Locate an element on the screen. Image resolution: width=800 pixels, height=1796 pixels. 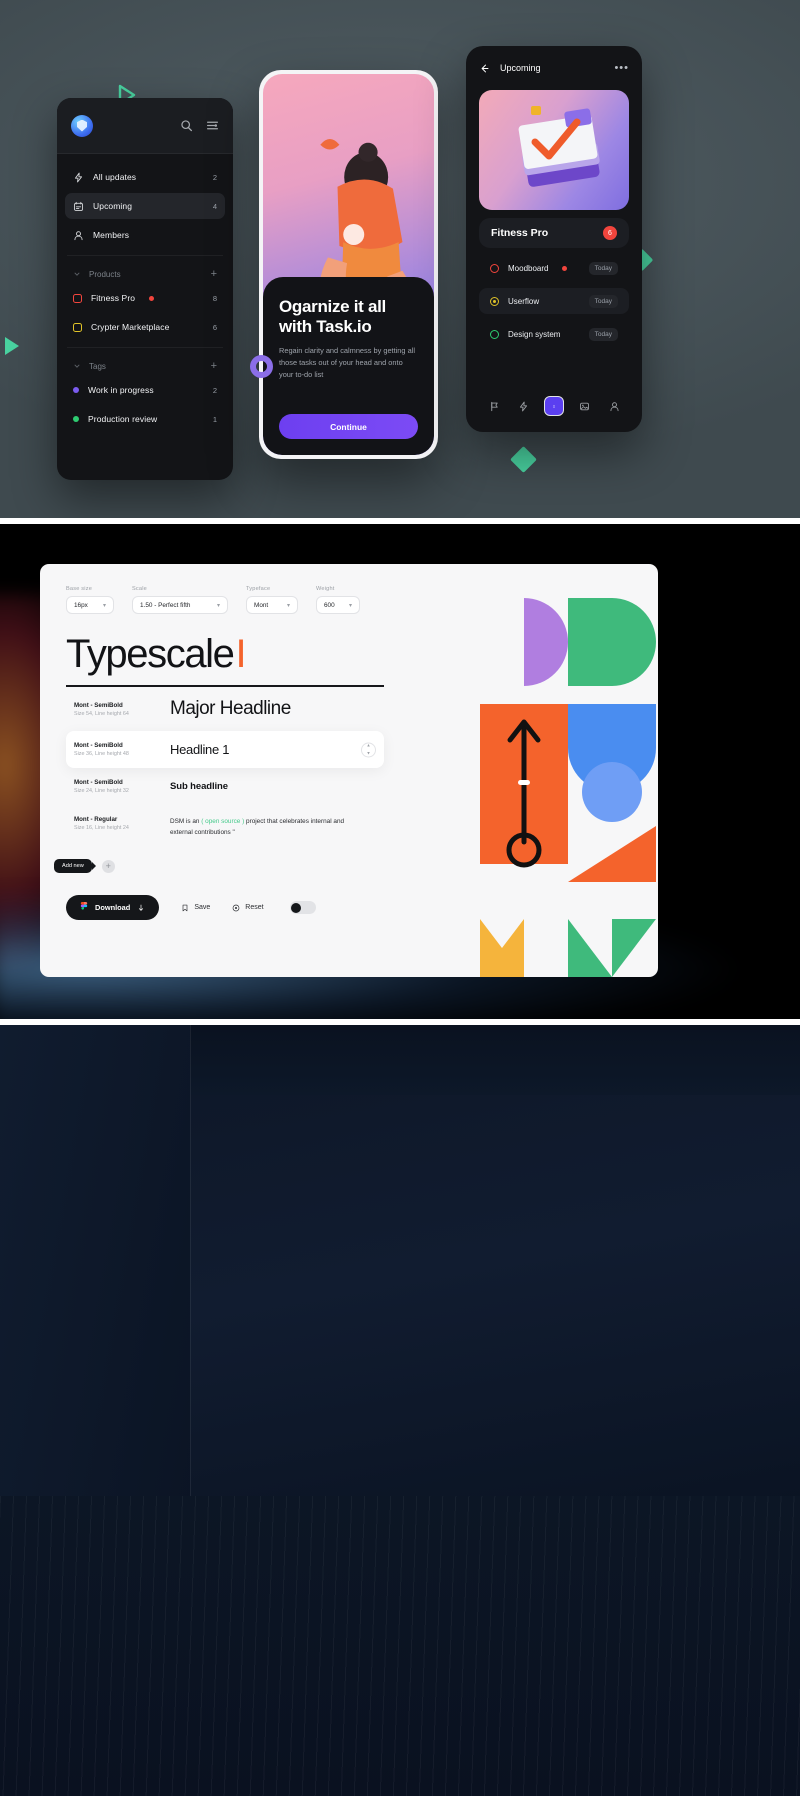
typescale-heading-text: Typescale is located at coordinates (150, 654).